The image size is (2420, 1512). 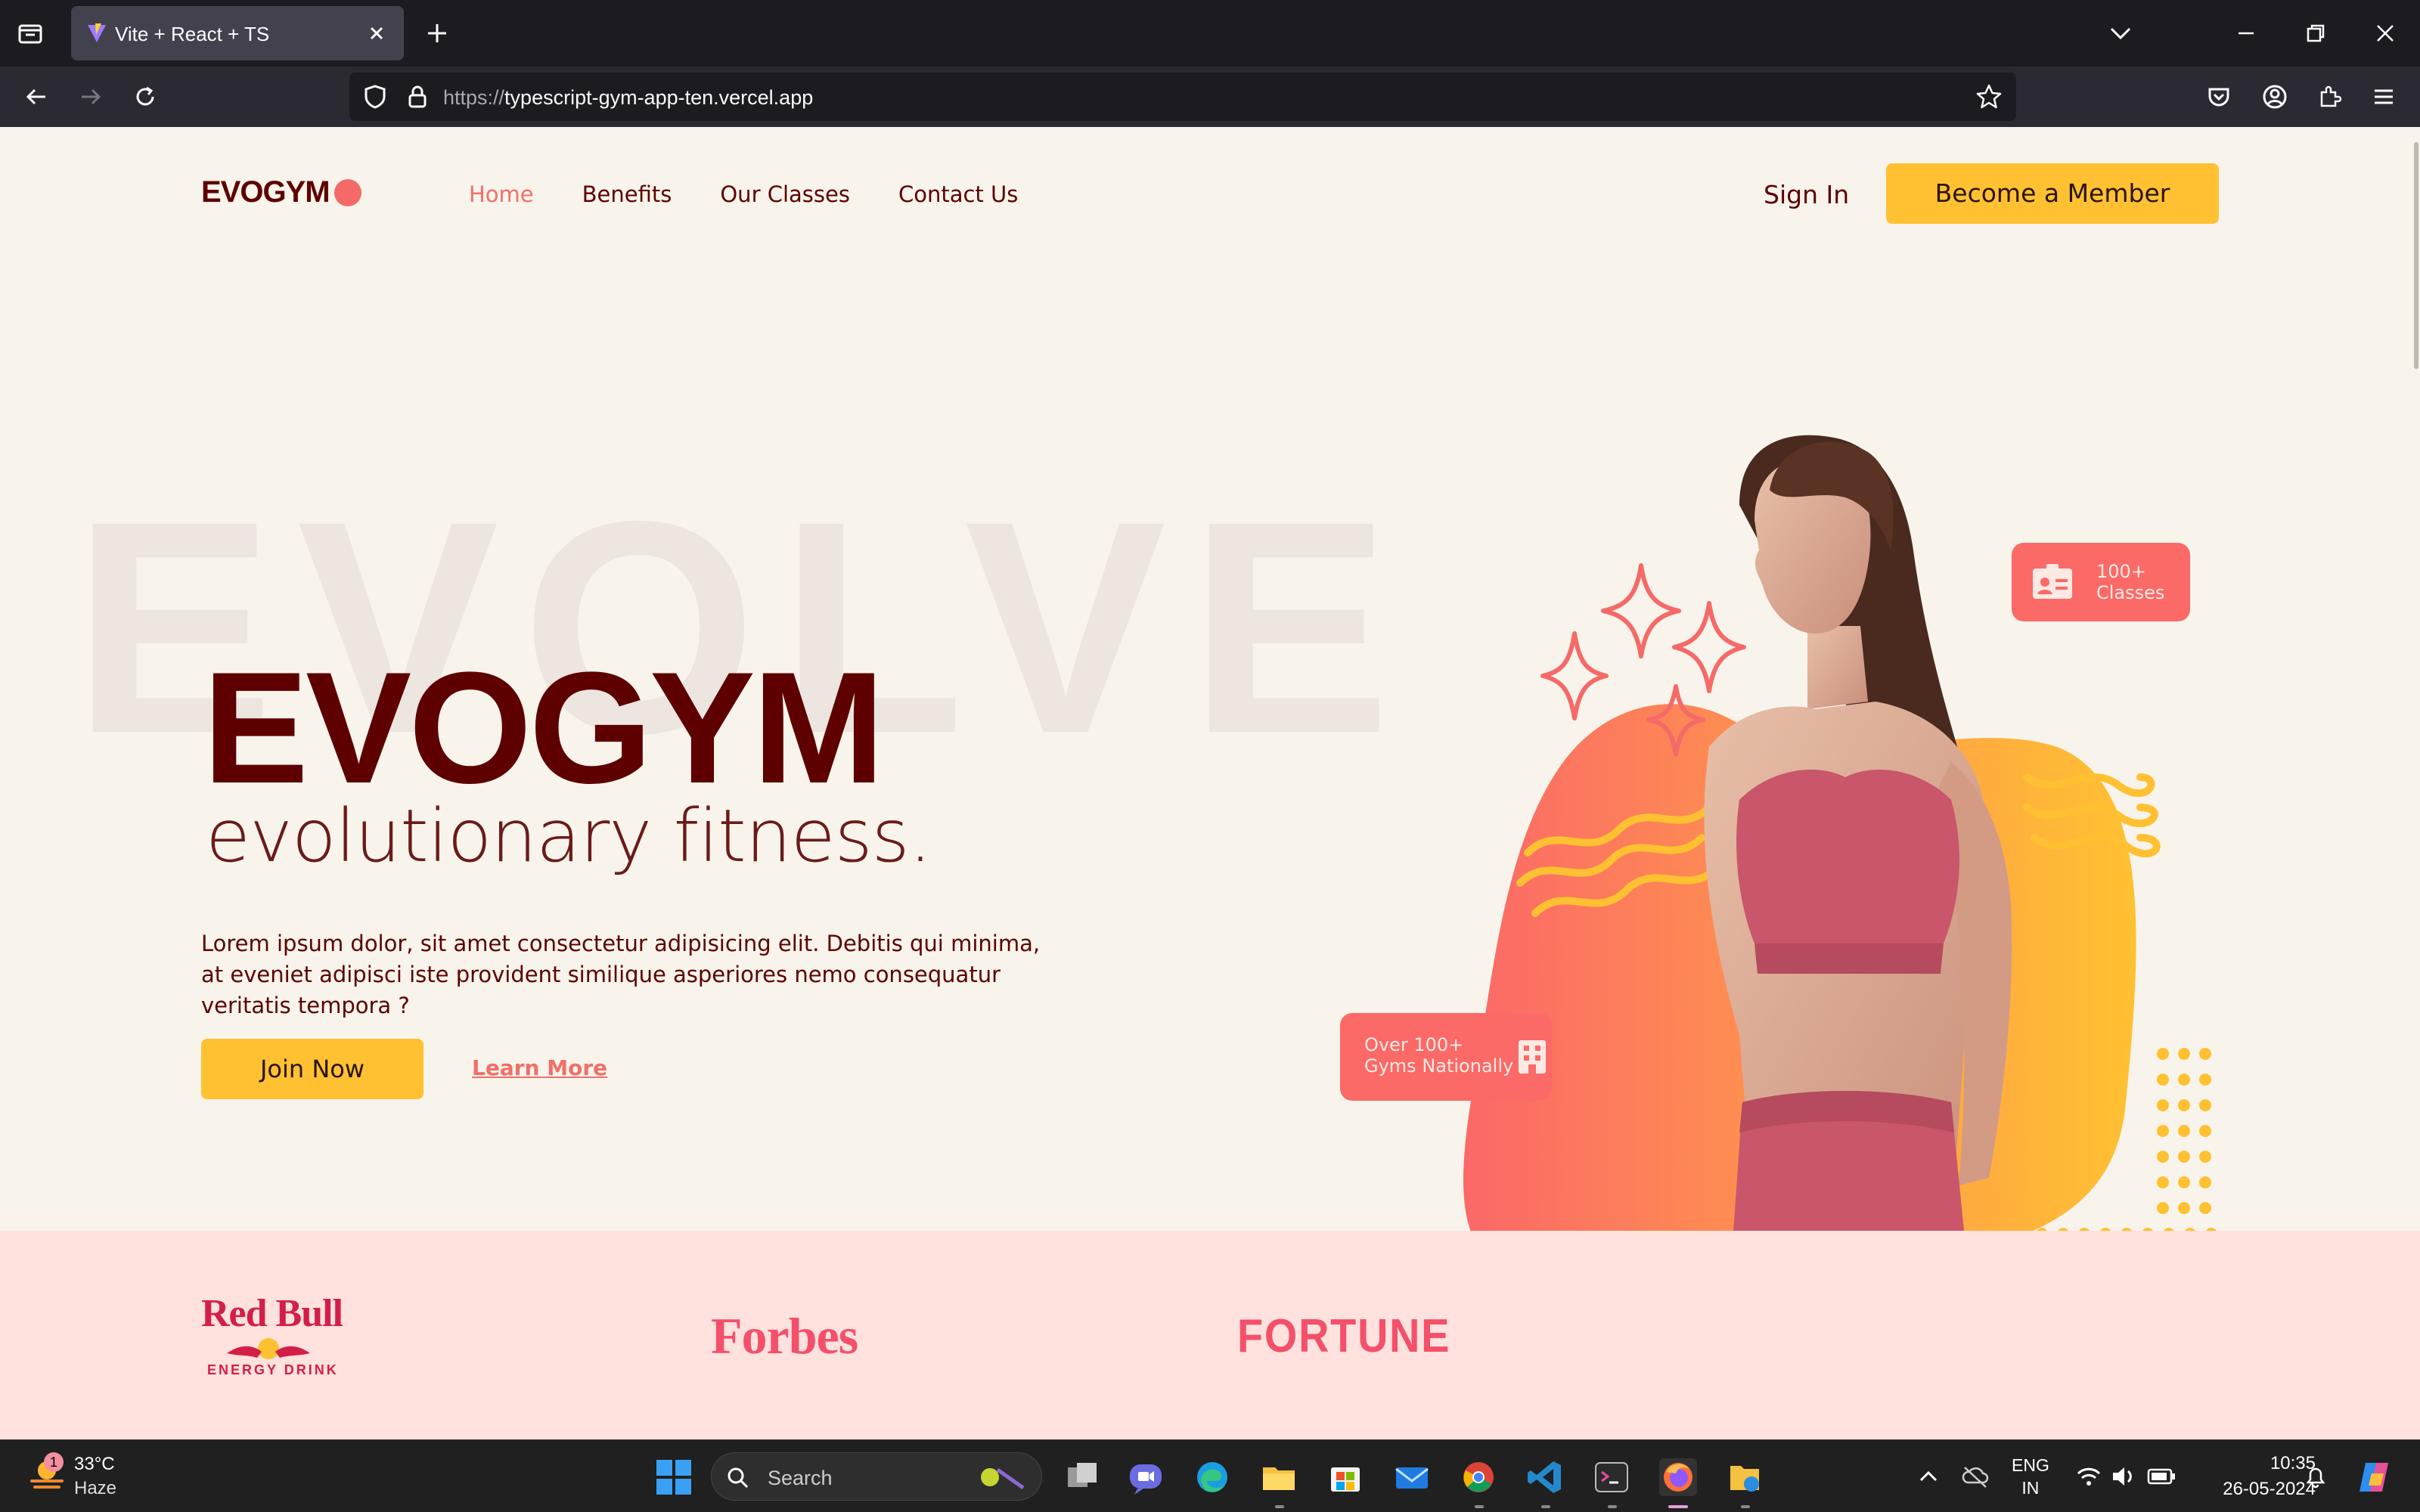 What do you see at coordinates (2121, 571) in the screenshot?
I see `classes-badge-line1: 100+` at bounding box center [2121, 571].